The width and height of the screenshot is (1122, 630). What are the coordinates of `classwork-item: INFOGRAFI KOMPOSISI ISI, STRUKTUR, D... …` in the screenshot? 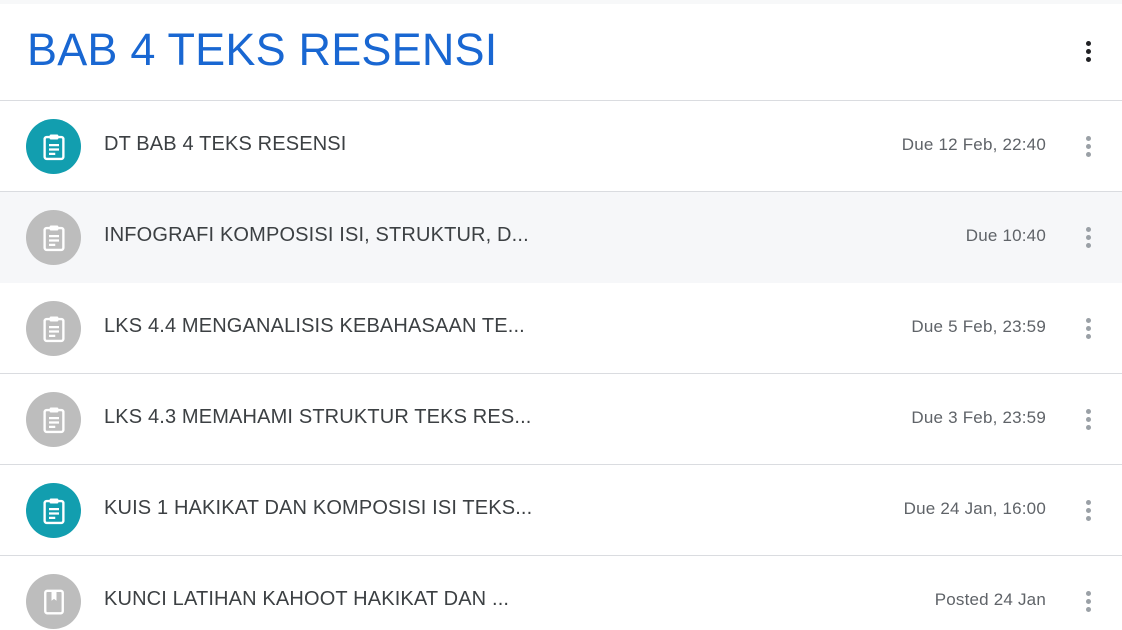 It's located at (561, 237).